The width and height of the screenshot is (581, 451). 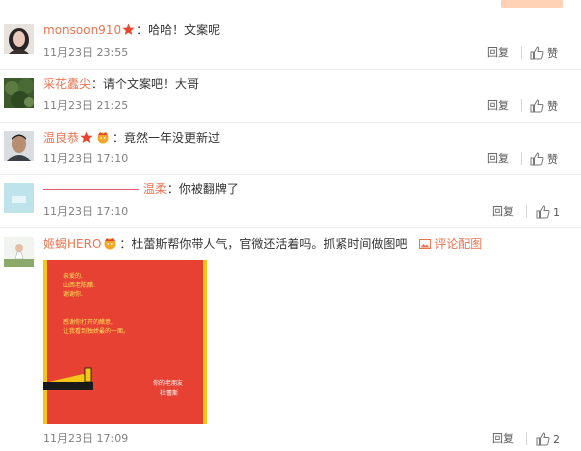 What do you see at coordinates (88, 322) in the screenshot?
I see `image-text-line: 感谢你打开的醋意,` at bounding box center [88, 322].